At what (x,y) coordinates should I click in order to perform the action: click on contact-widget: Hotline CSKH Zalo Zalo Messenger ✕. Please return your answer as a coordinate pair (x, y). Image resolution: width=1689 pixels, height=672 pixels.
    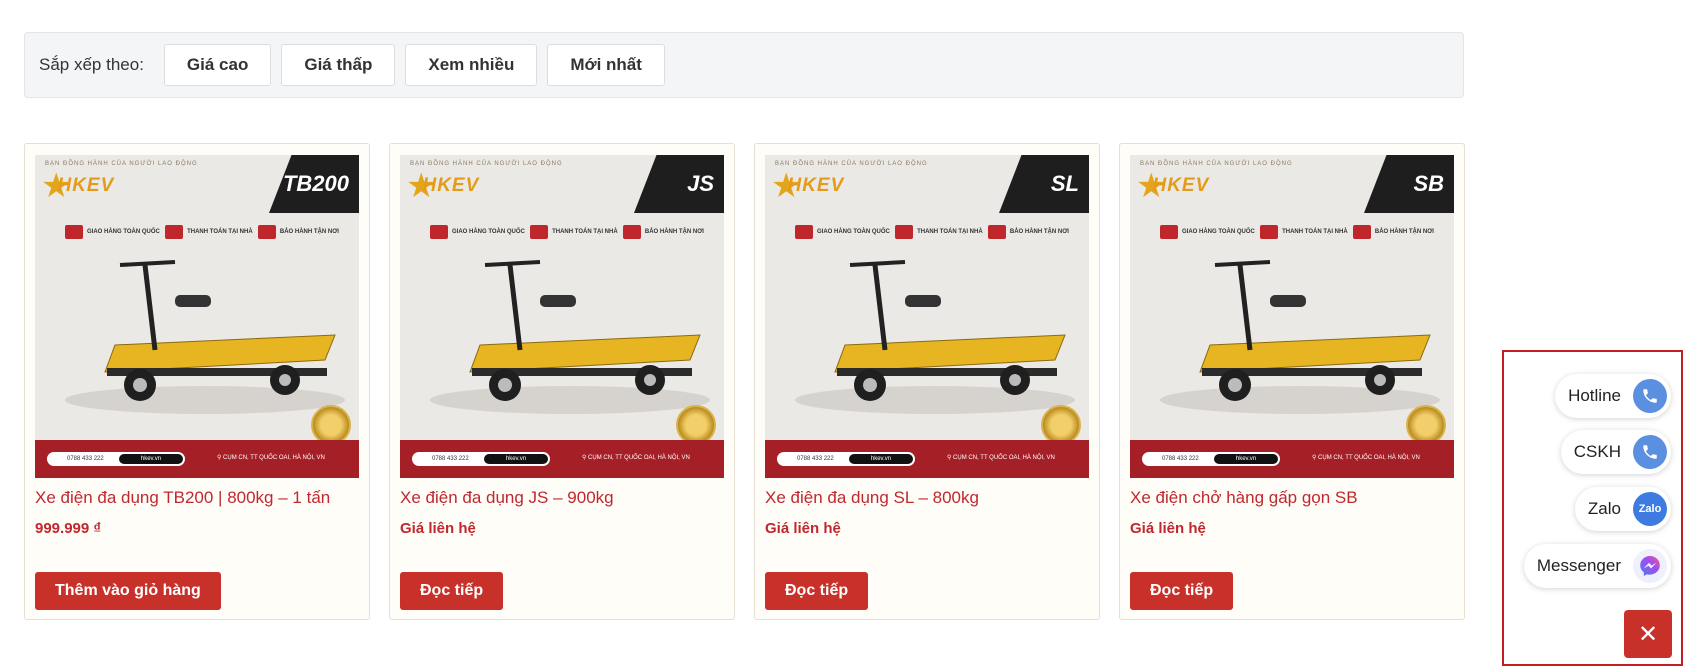
    Looking at the image, I should click on (1592, 508).